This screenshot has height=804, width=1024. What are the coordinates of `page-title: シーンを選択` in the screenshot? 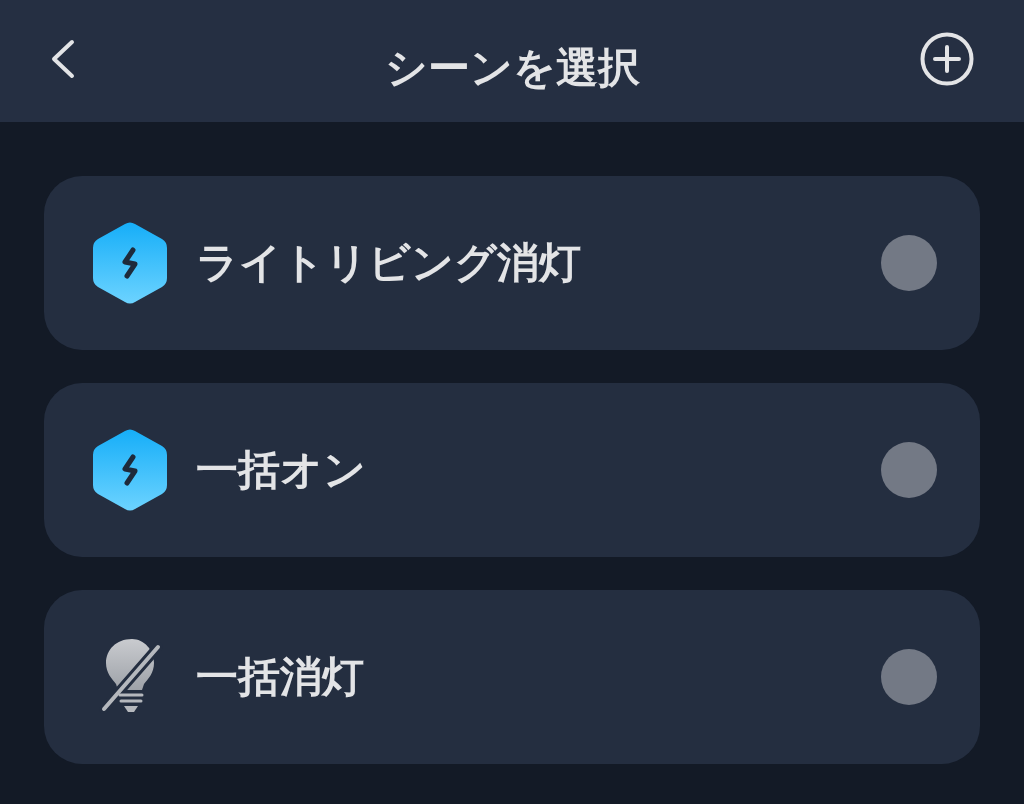 It's located at (512, 68).